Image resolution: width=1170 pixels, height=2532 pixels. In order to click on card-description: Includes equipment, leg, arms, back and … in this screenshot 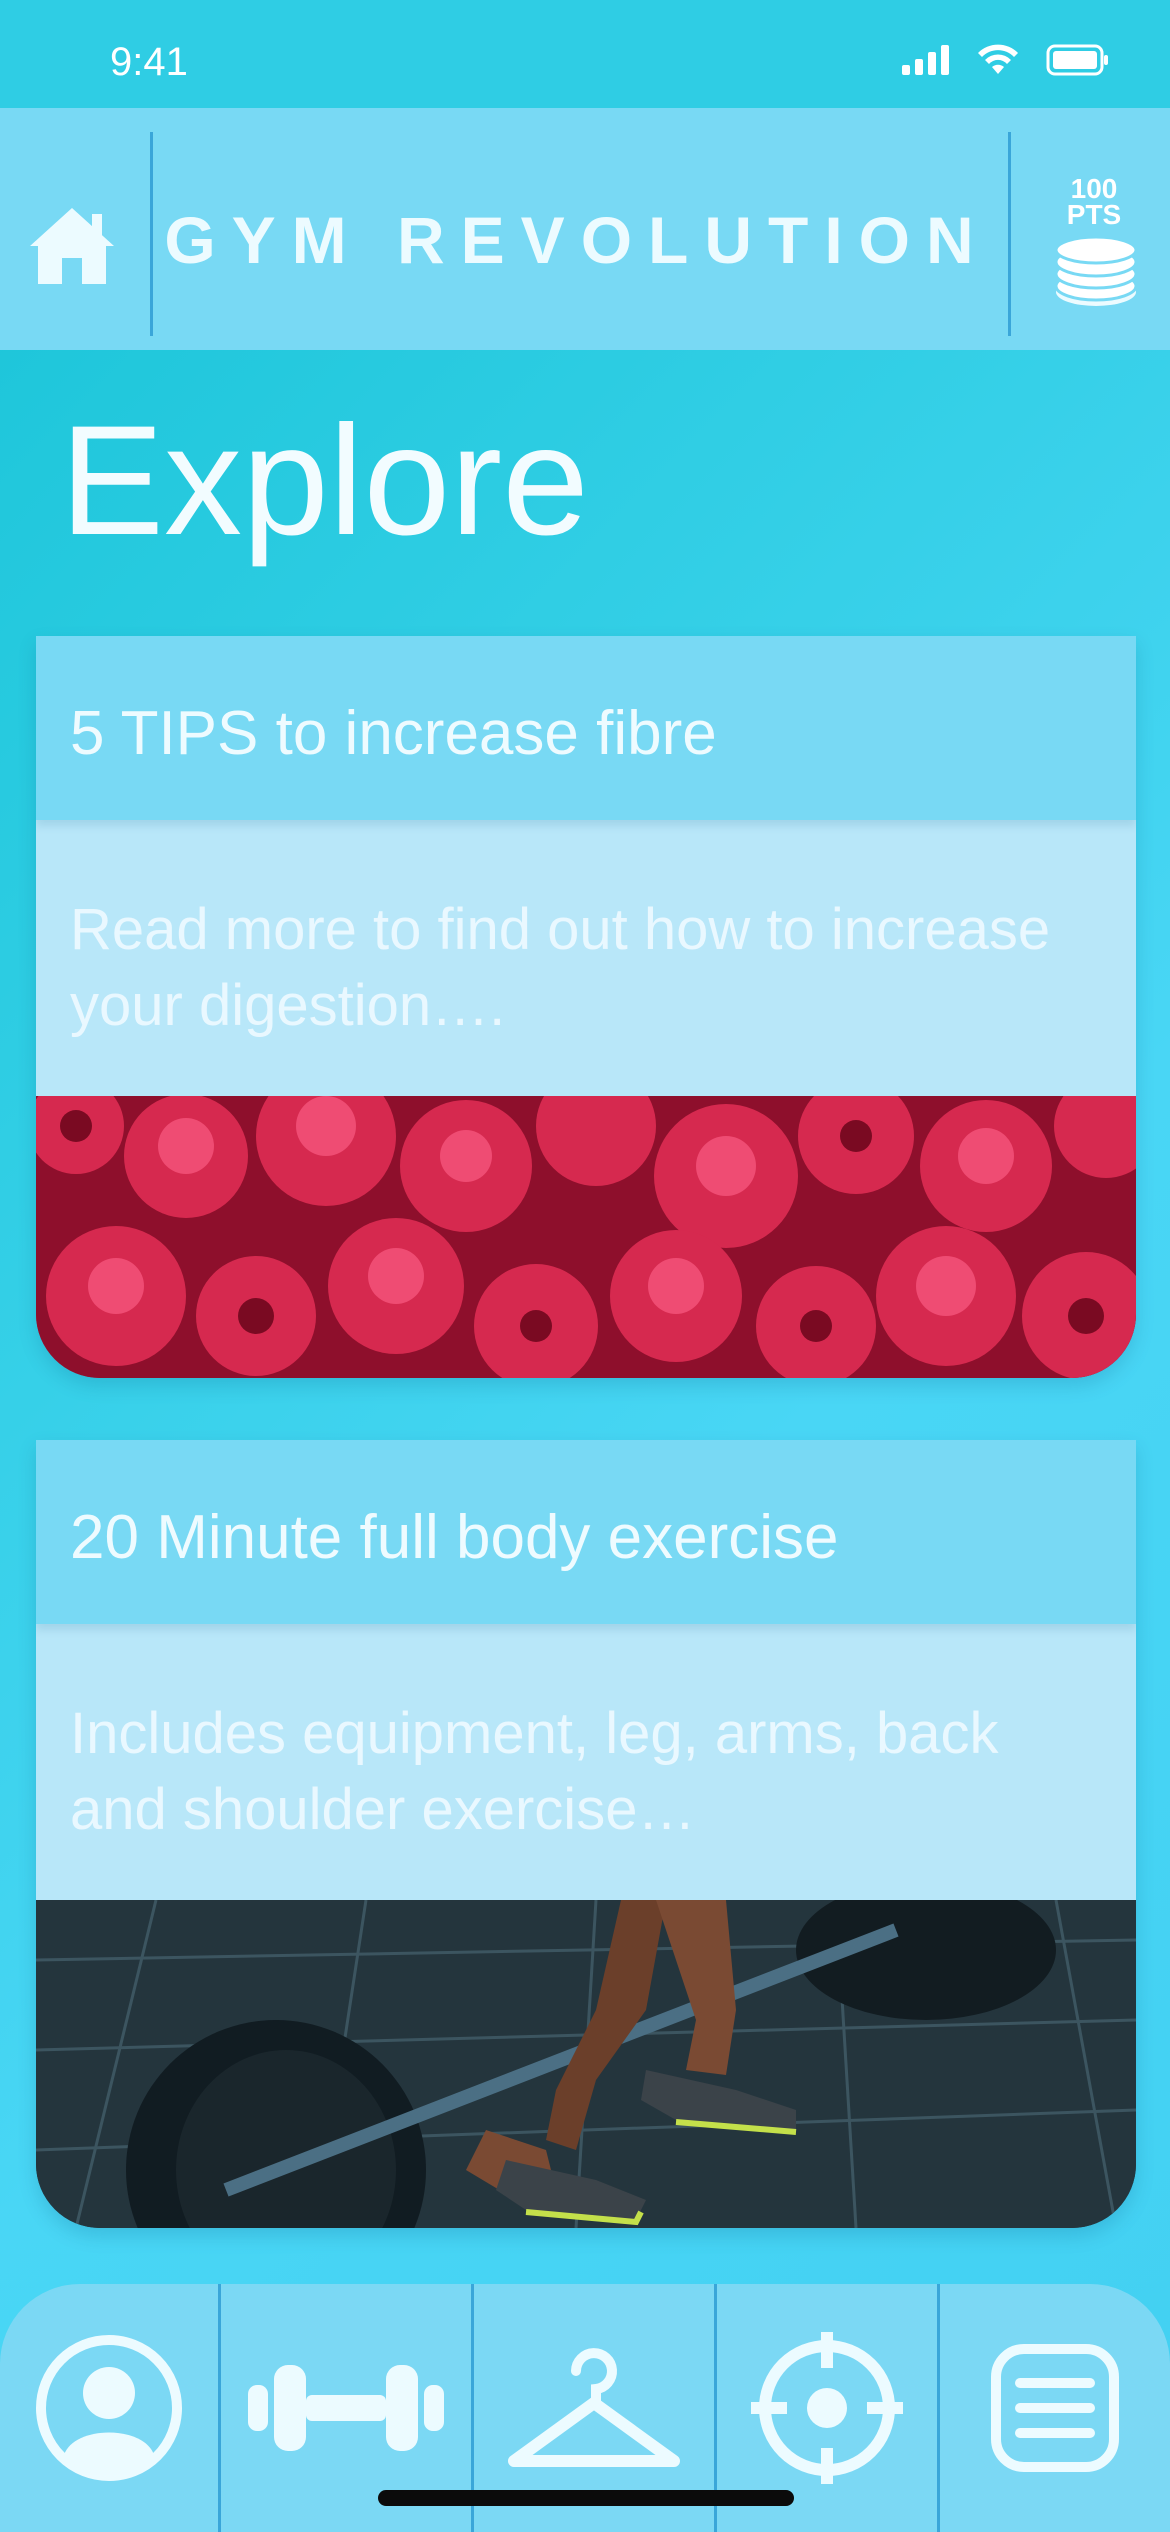, I will do `click(534, 1771)`.